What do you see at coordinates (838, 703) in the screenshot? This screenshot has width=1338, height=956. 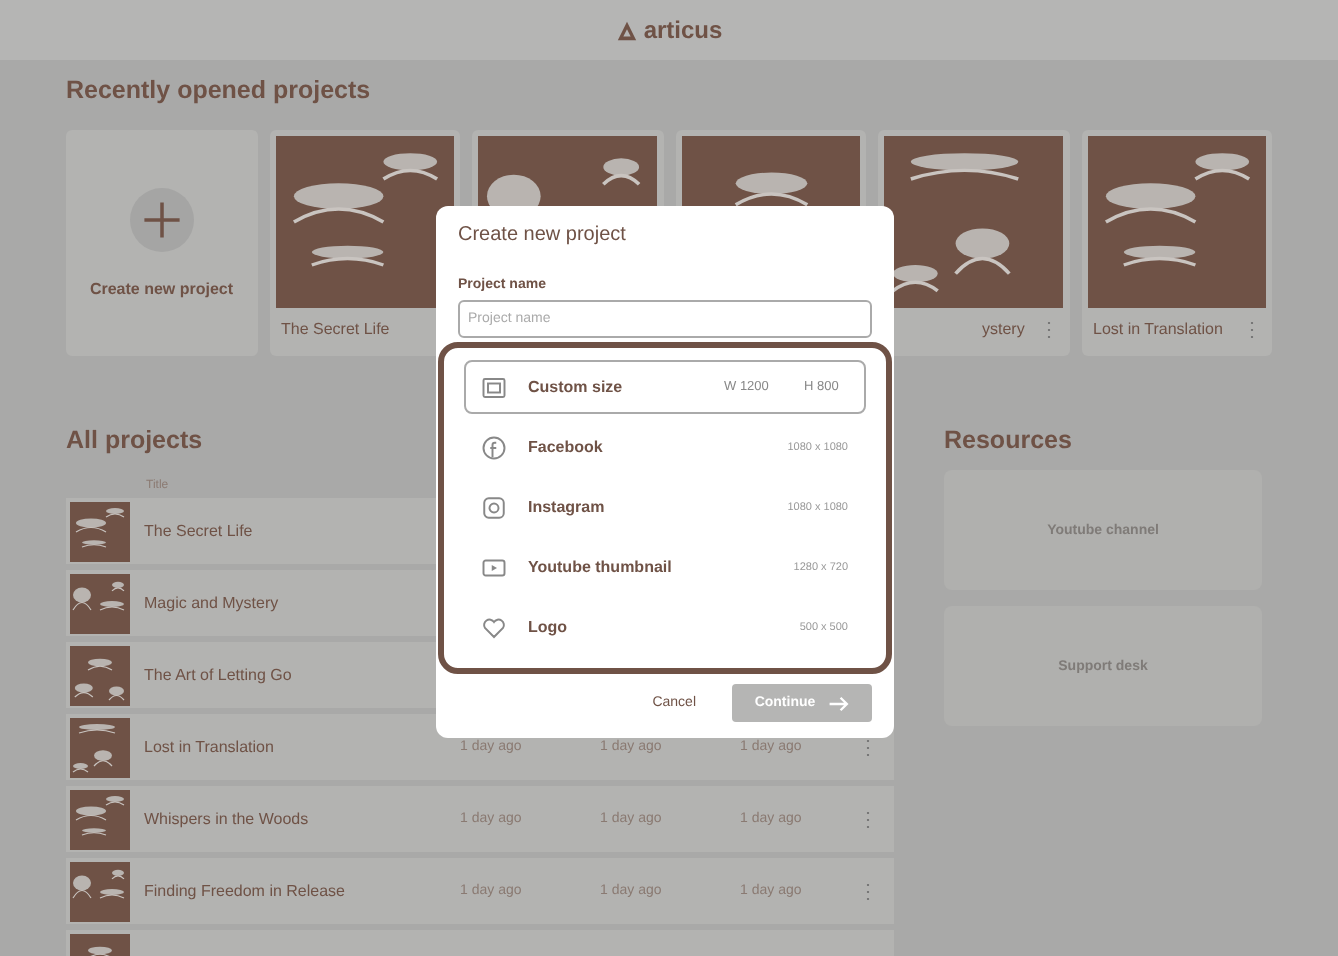 I see `arrow-icon` at bounding box center [838, 703].